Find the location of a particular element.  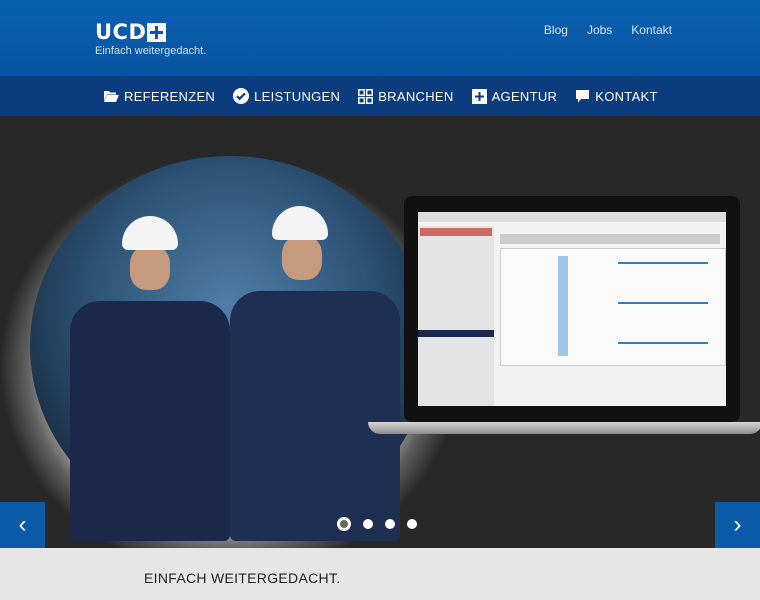

nav-item-label: BRANCHEN is located at coordinates (416, 96).